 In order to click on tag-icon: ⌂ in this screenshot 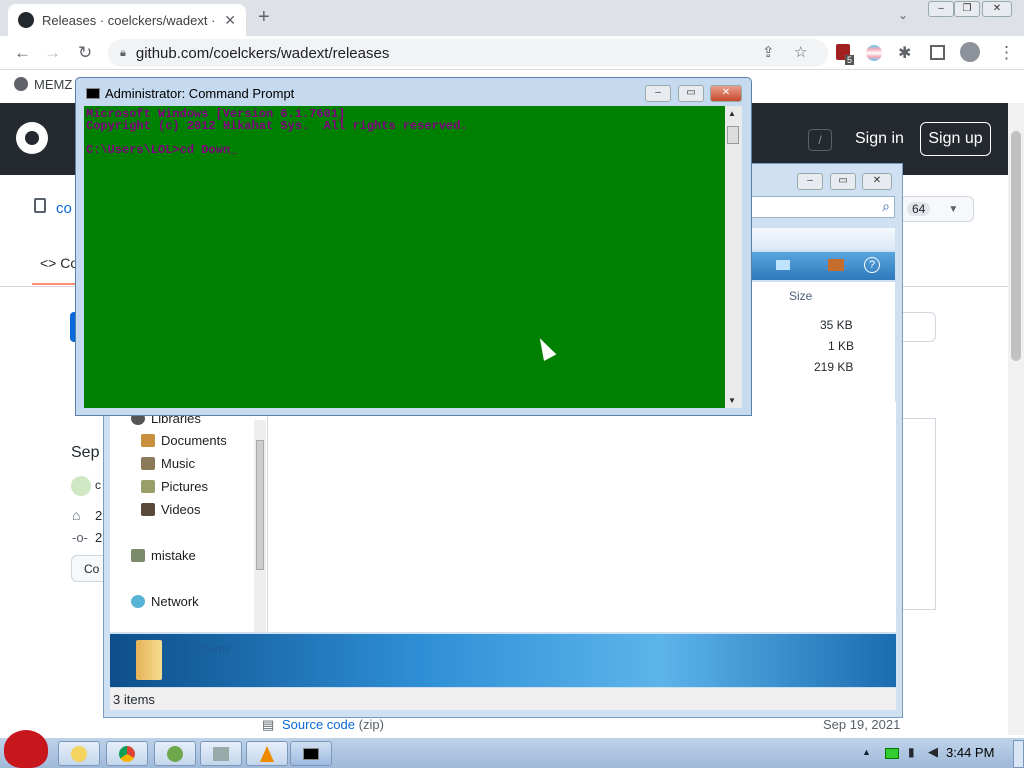, I will do `click(76, 515)`.